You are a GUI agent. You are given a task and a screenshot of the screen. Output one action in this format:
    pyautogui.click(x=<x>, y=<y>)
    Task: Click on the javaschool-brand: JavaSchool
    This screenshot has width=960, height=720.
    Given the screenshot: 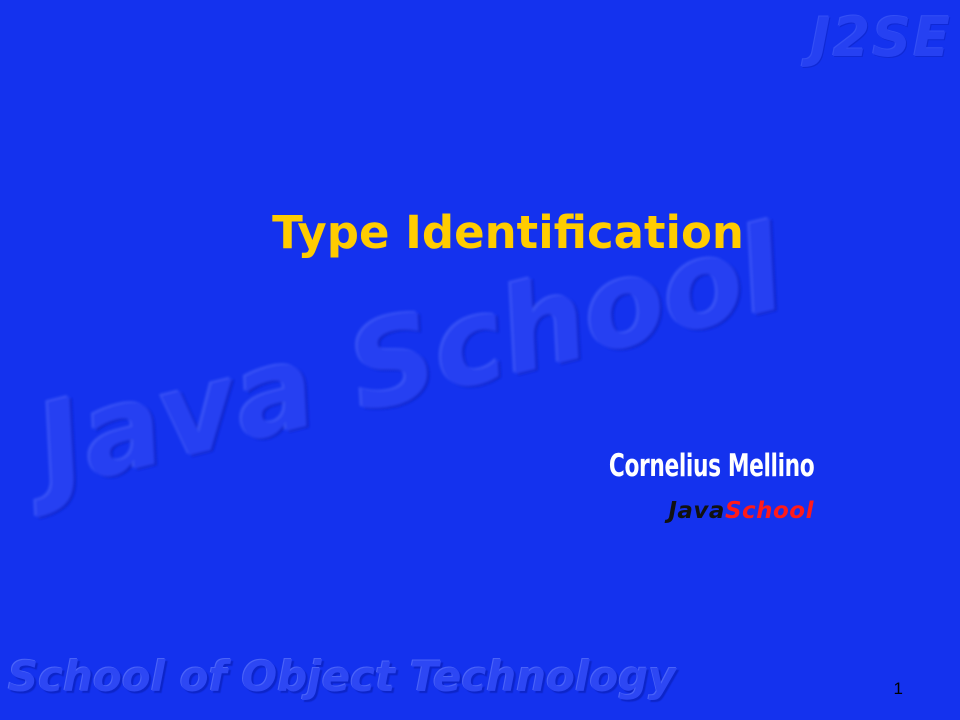 What is the action you would take?
    pyautogui.click(x=741, y=511)
    